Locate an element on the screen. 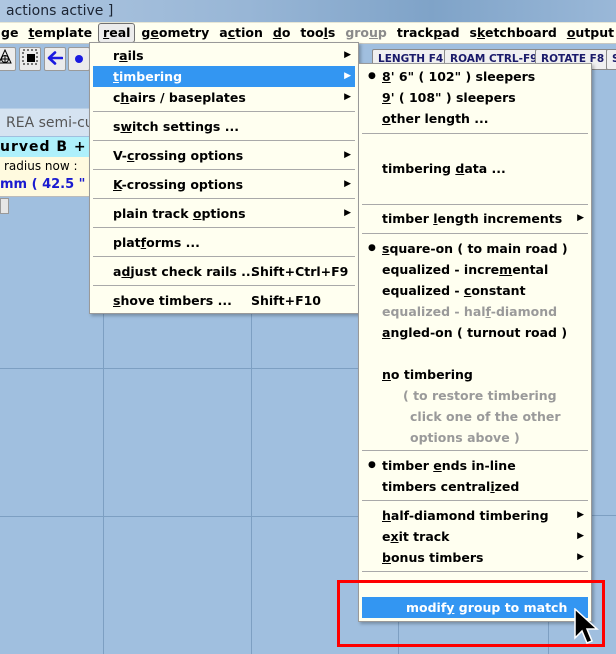 This screenshot has width=616, height=654. template-window-title-text: REA semi-cu is located at coordinates (49, 123).